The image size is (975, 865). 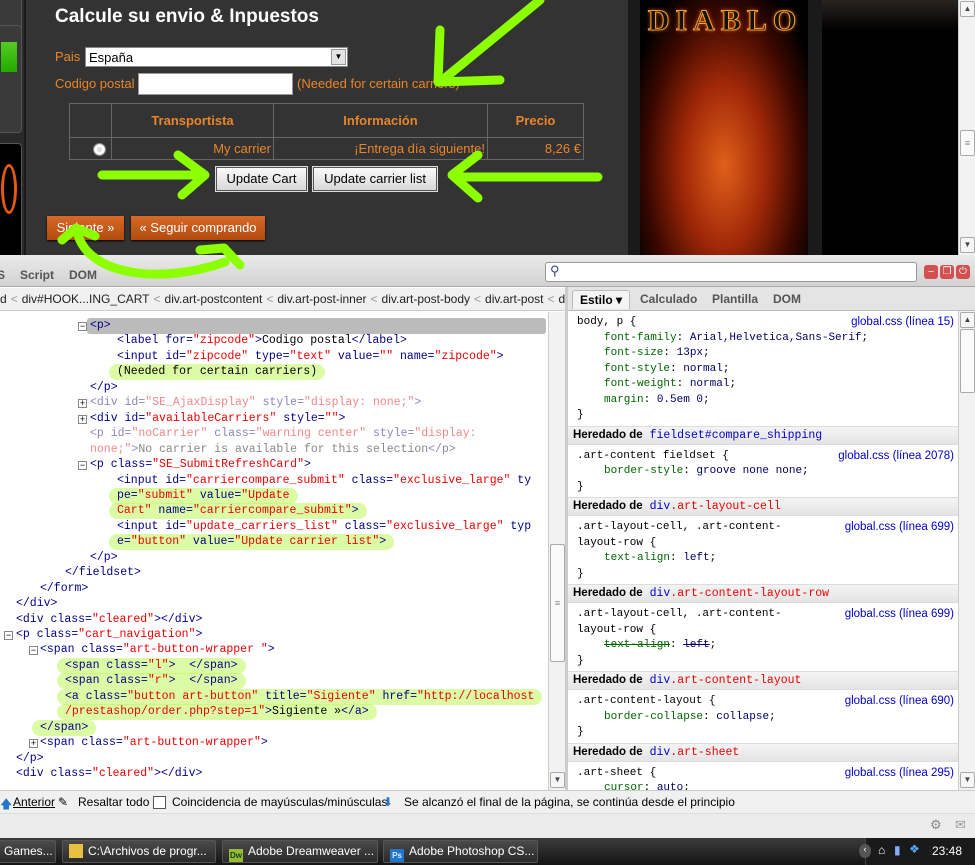 I want to click on css-declaration: font-style: normal;, so click(x=767, y=370).